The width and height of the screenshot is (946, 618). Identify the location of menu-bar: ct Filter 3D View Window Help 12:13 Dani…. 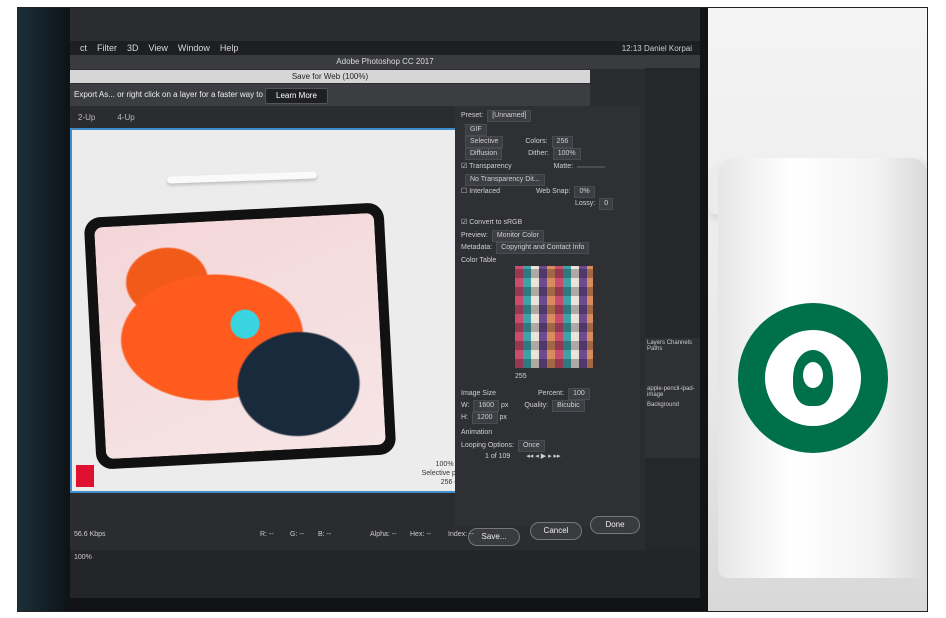
(385, 48).